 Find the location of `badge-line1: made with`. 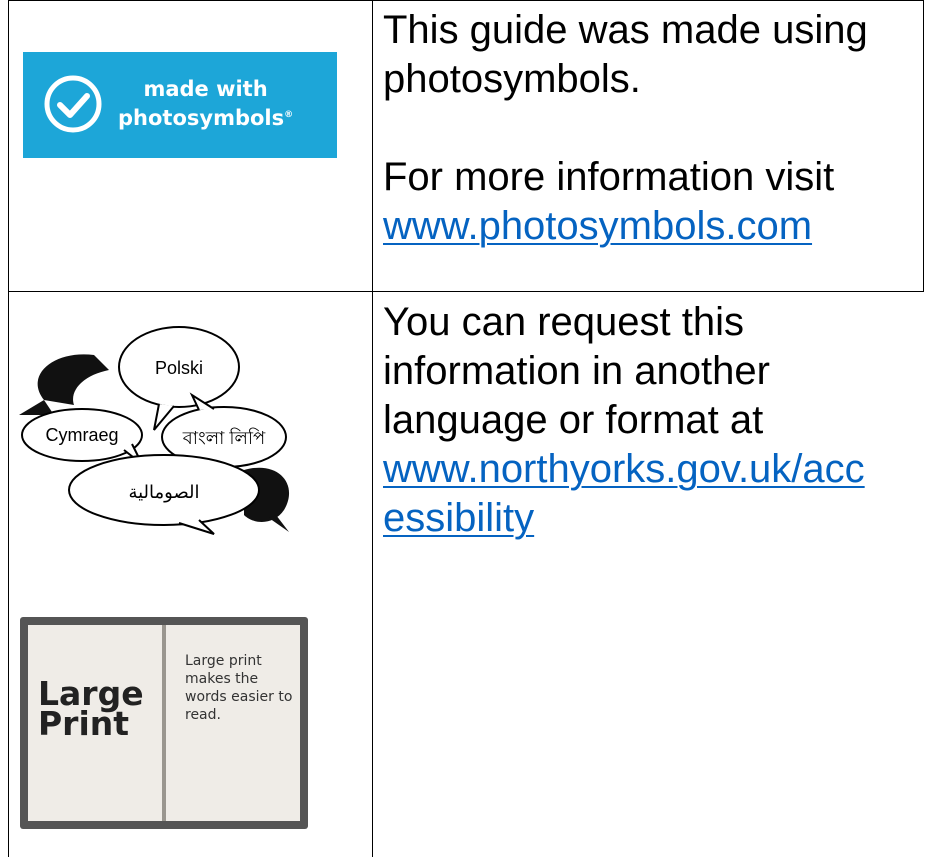

badge-line1: made with is located at coordinates (205, 89).